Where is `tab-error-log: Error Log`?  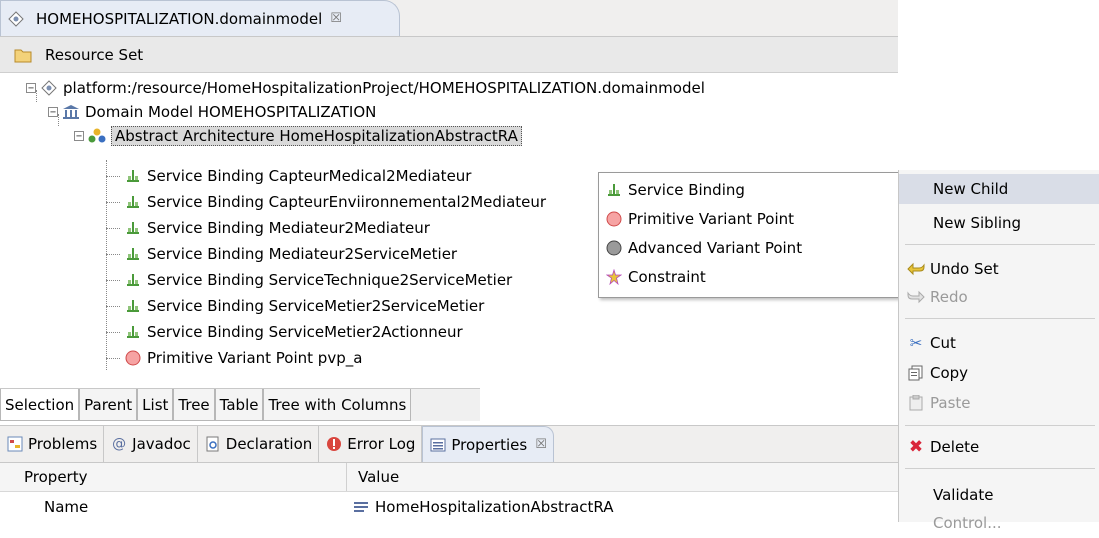 tab-error-log: Error Log is located at coordinates (371, 444).